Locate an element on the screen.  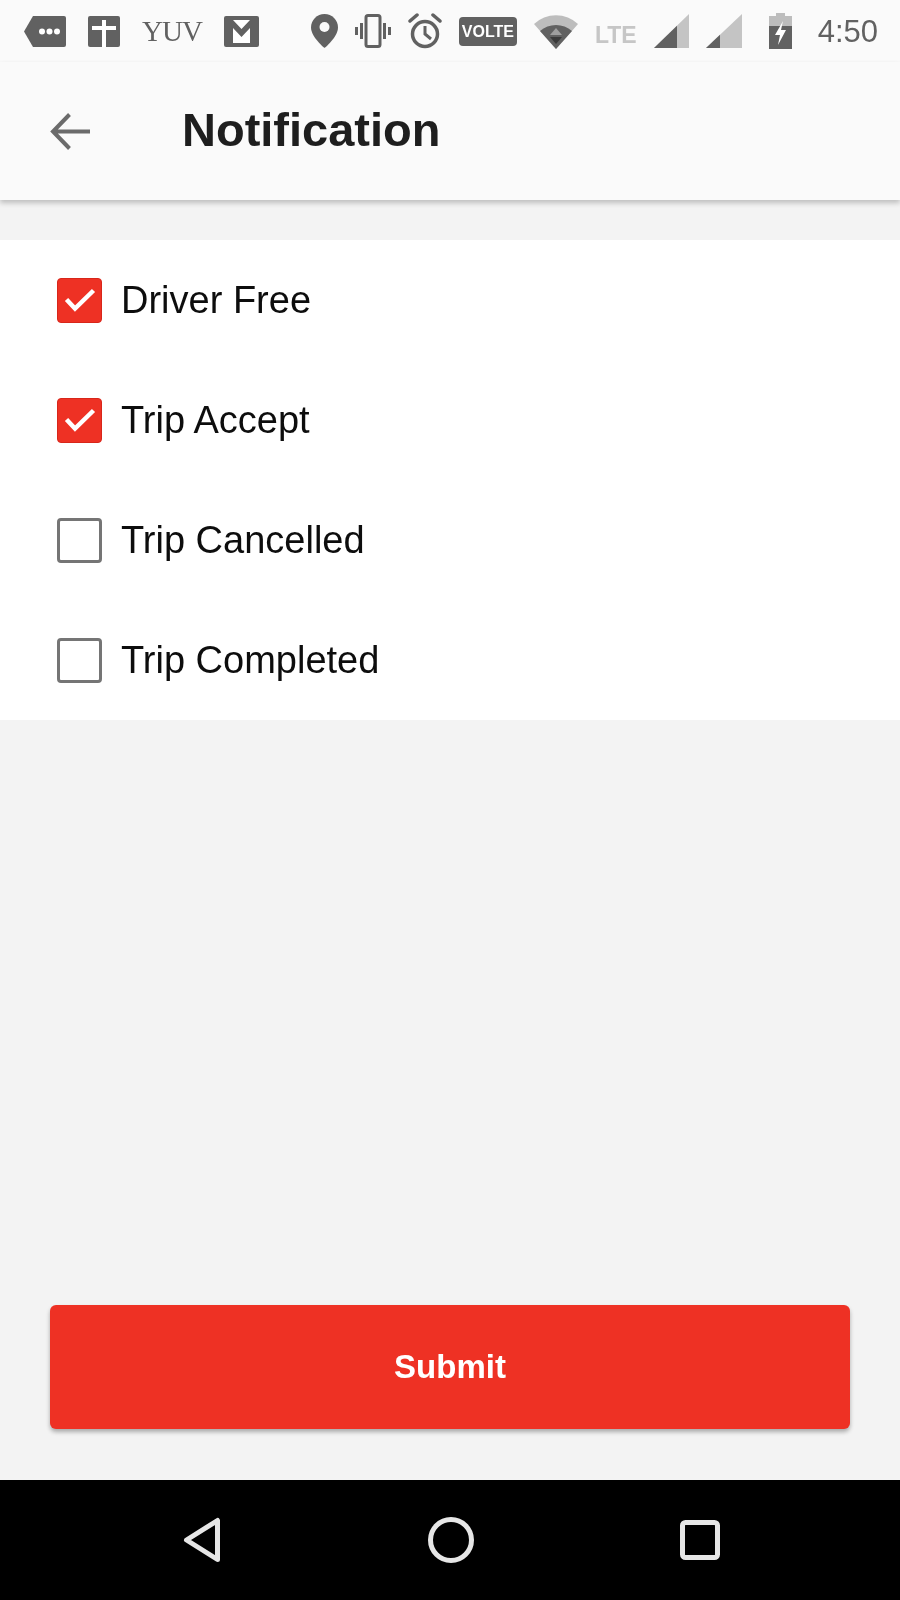
wifi-icon is located at coordinates (555, 31).